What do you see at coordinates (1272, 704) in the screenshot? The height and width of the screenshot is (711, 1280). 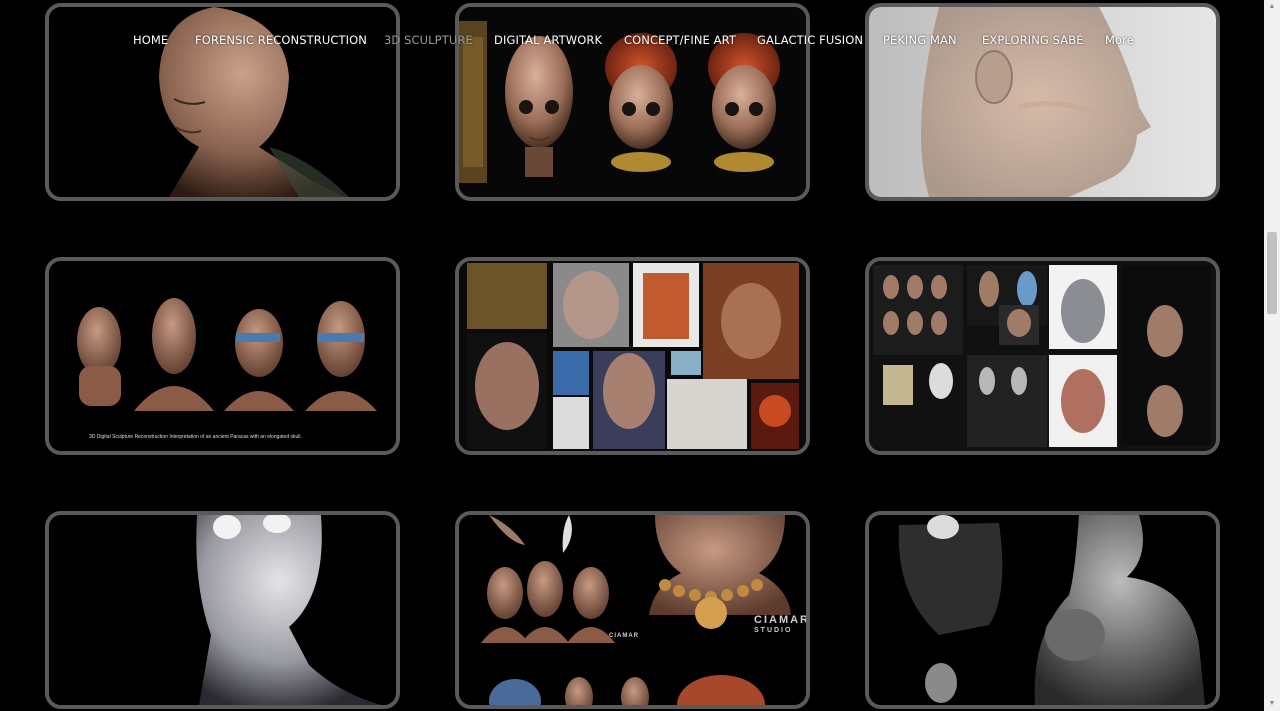 I see `scroll-down-arrow-icon: ▼` at bounding box center [1272, 704].